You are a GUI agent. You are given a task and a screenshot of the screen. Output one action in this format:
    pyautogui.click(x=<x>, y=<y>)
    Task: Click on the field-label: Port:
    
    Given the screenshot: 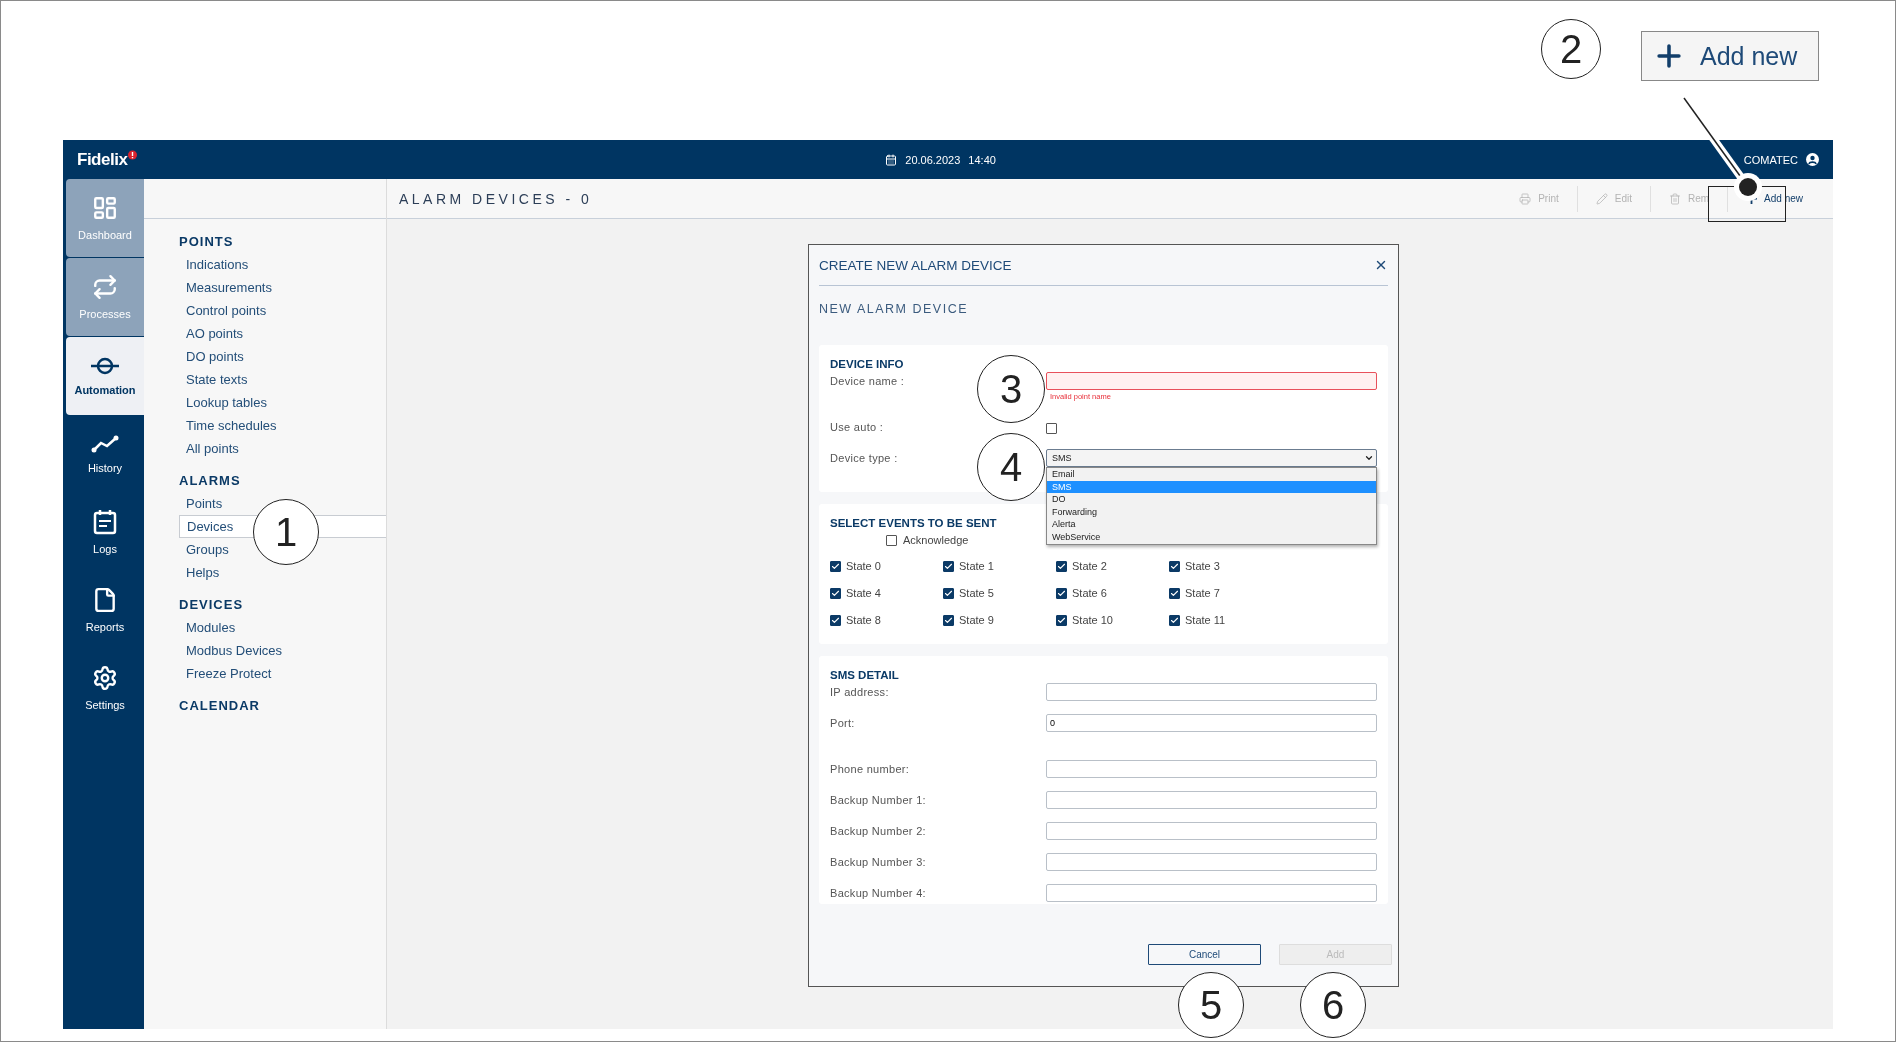 What is the action you would take?
    pyautogui.click(x=843, y=722)
    